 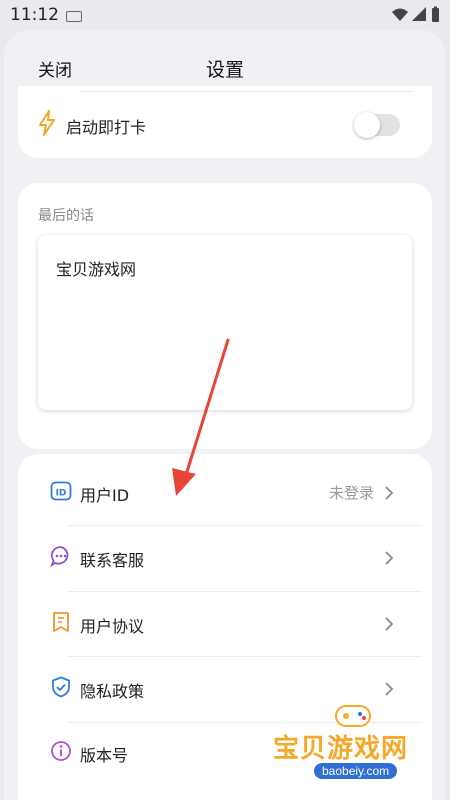 What do you see at coordinates (415, 14) in the screenshot?
I see `wifi-signal-battery-icon` at bounding box center [415, 14].